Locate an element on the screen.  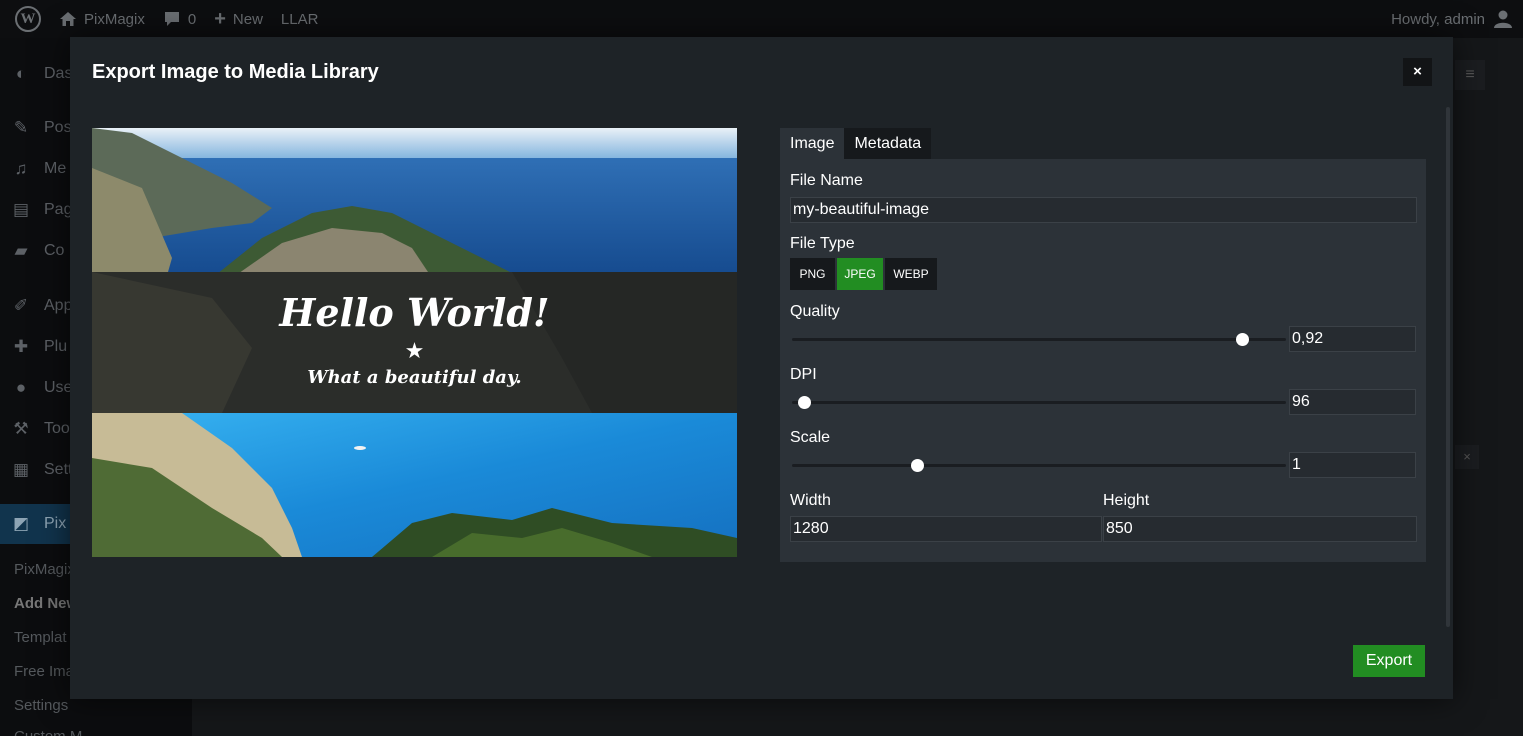
export-tabs: Image Metadata is located at coordinates (856, 143).